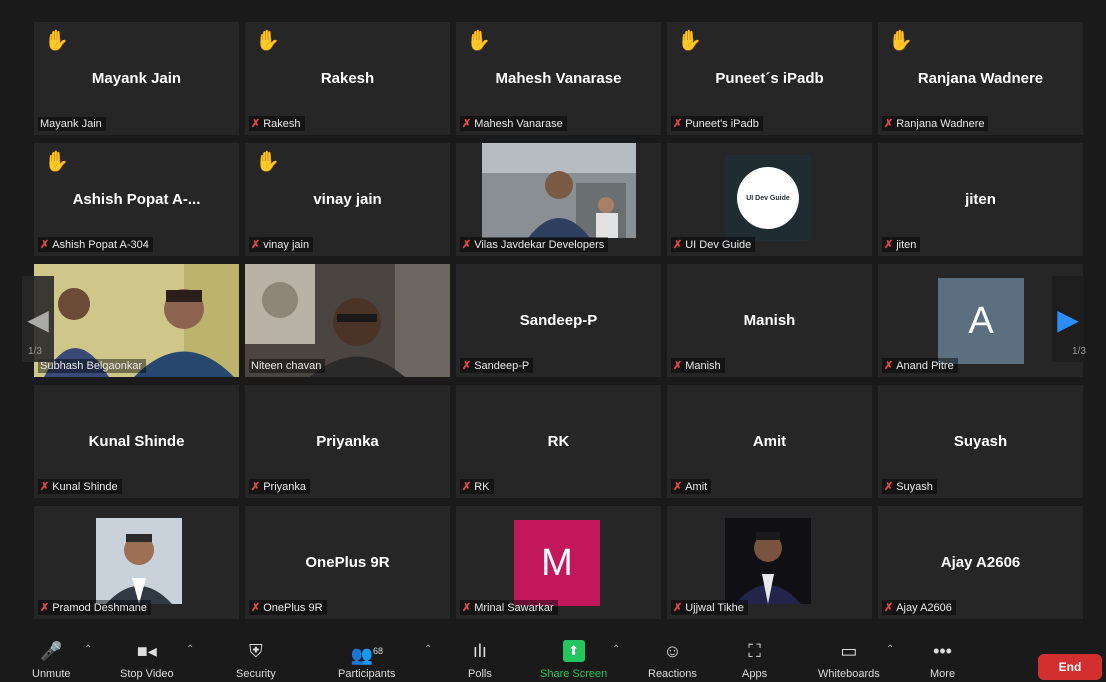 The height and width of the screenshot is (682, 1106). I want to click on name-label: Suyash, so click(914, 486).